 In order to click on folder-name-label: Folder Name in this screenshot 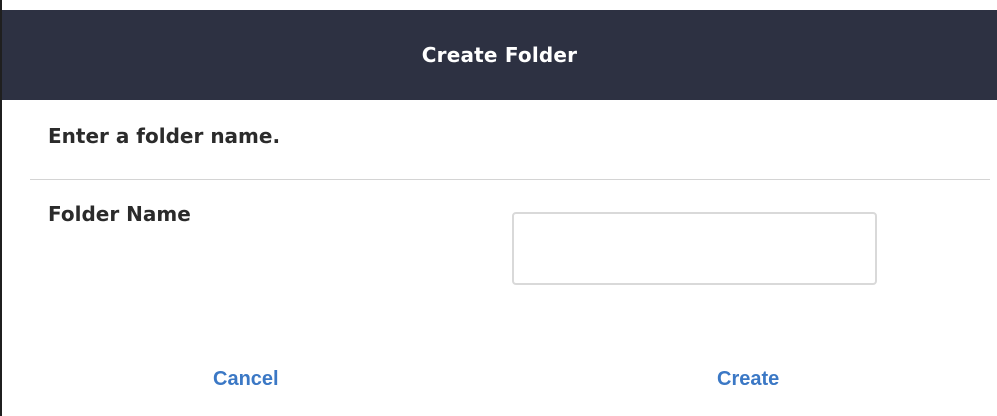, I will do `click(119, 214)`.